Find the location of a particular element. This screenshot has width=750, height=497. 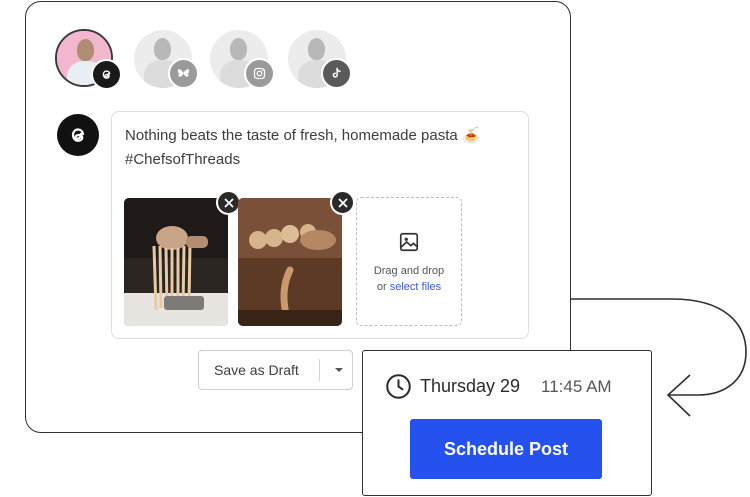

media-dropzone: Drag and drop or select files is located at coordinates (409, 261).